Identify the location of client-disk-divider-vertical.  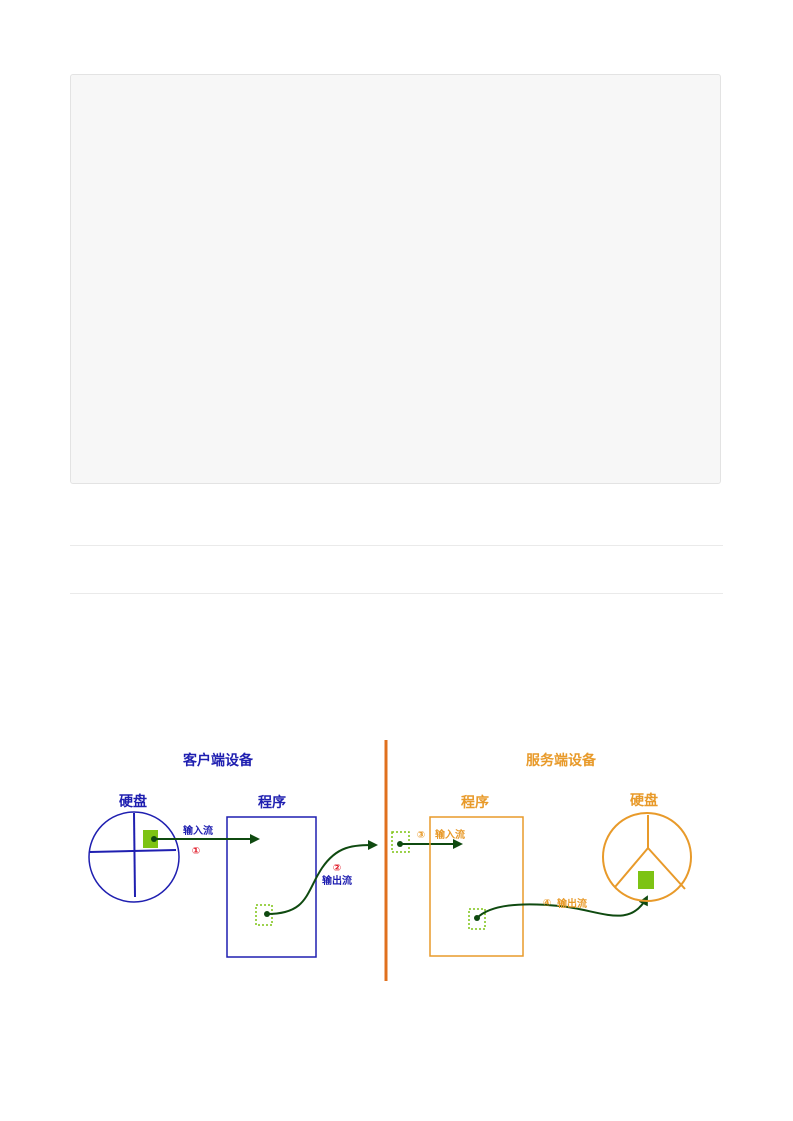
(134, 855).